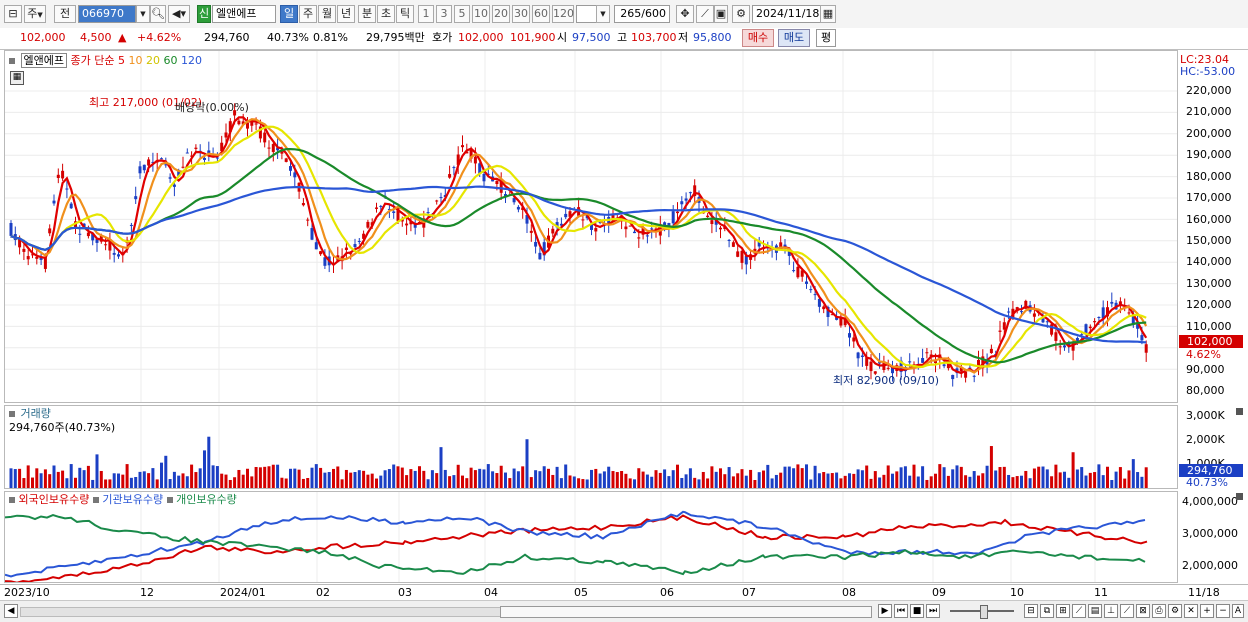 This screenshot has height=622, width=1248. I want to click on draw-tool-icon: ⟋, so click(705, 14).